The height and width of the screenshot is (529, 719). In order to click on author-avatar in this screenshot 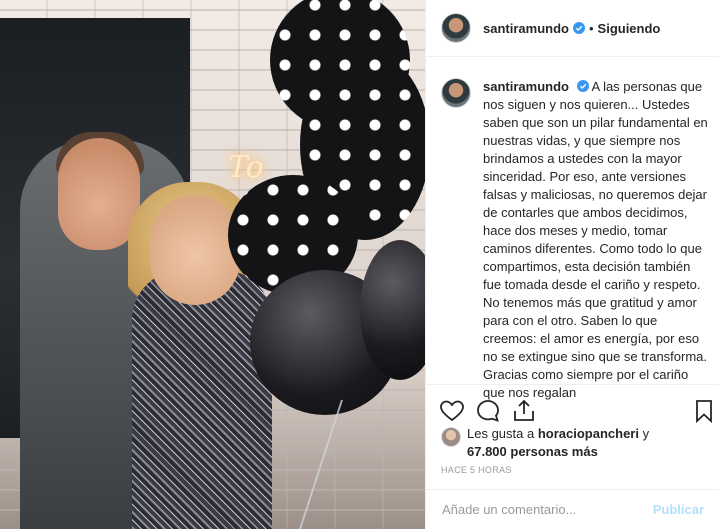, I will do `click(456, 28)`.